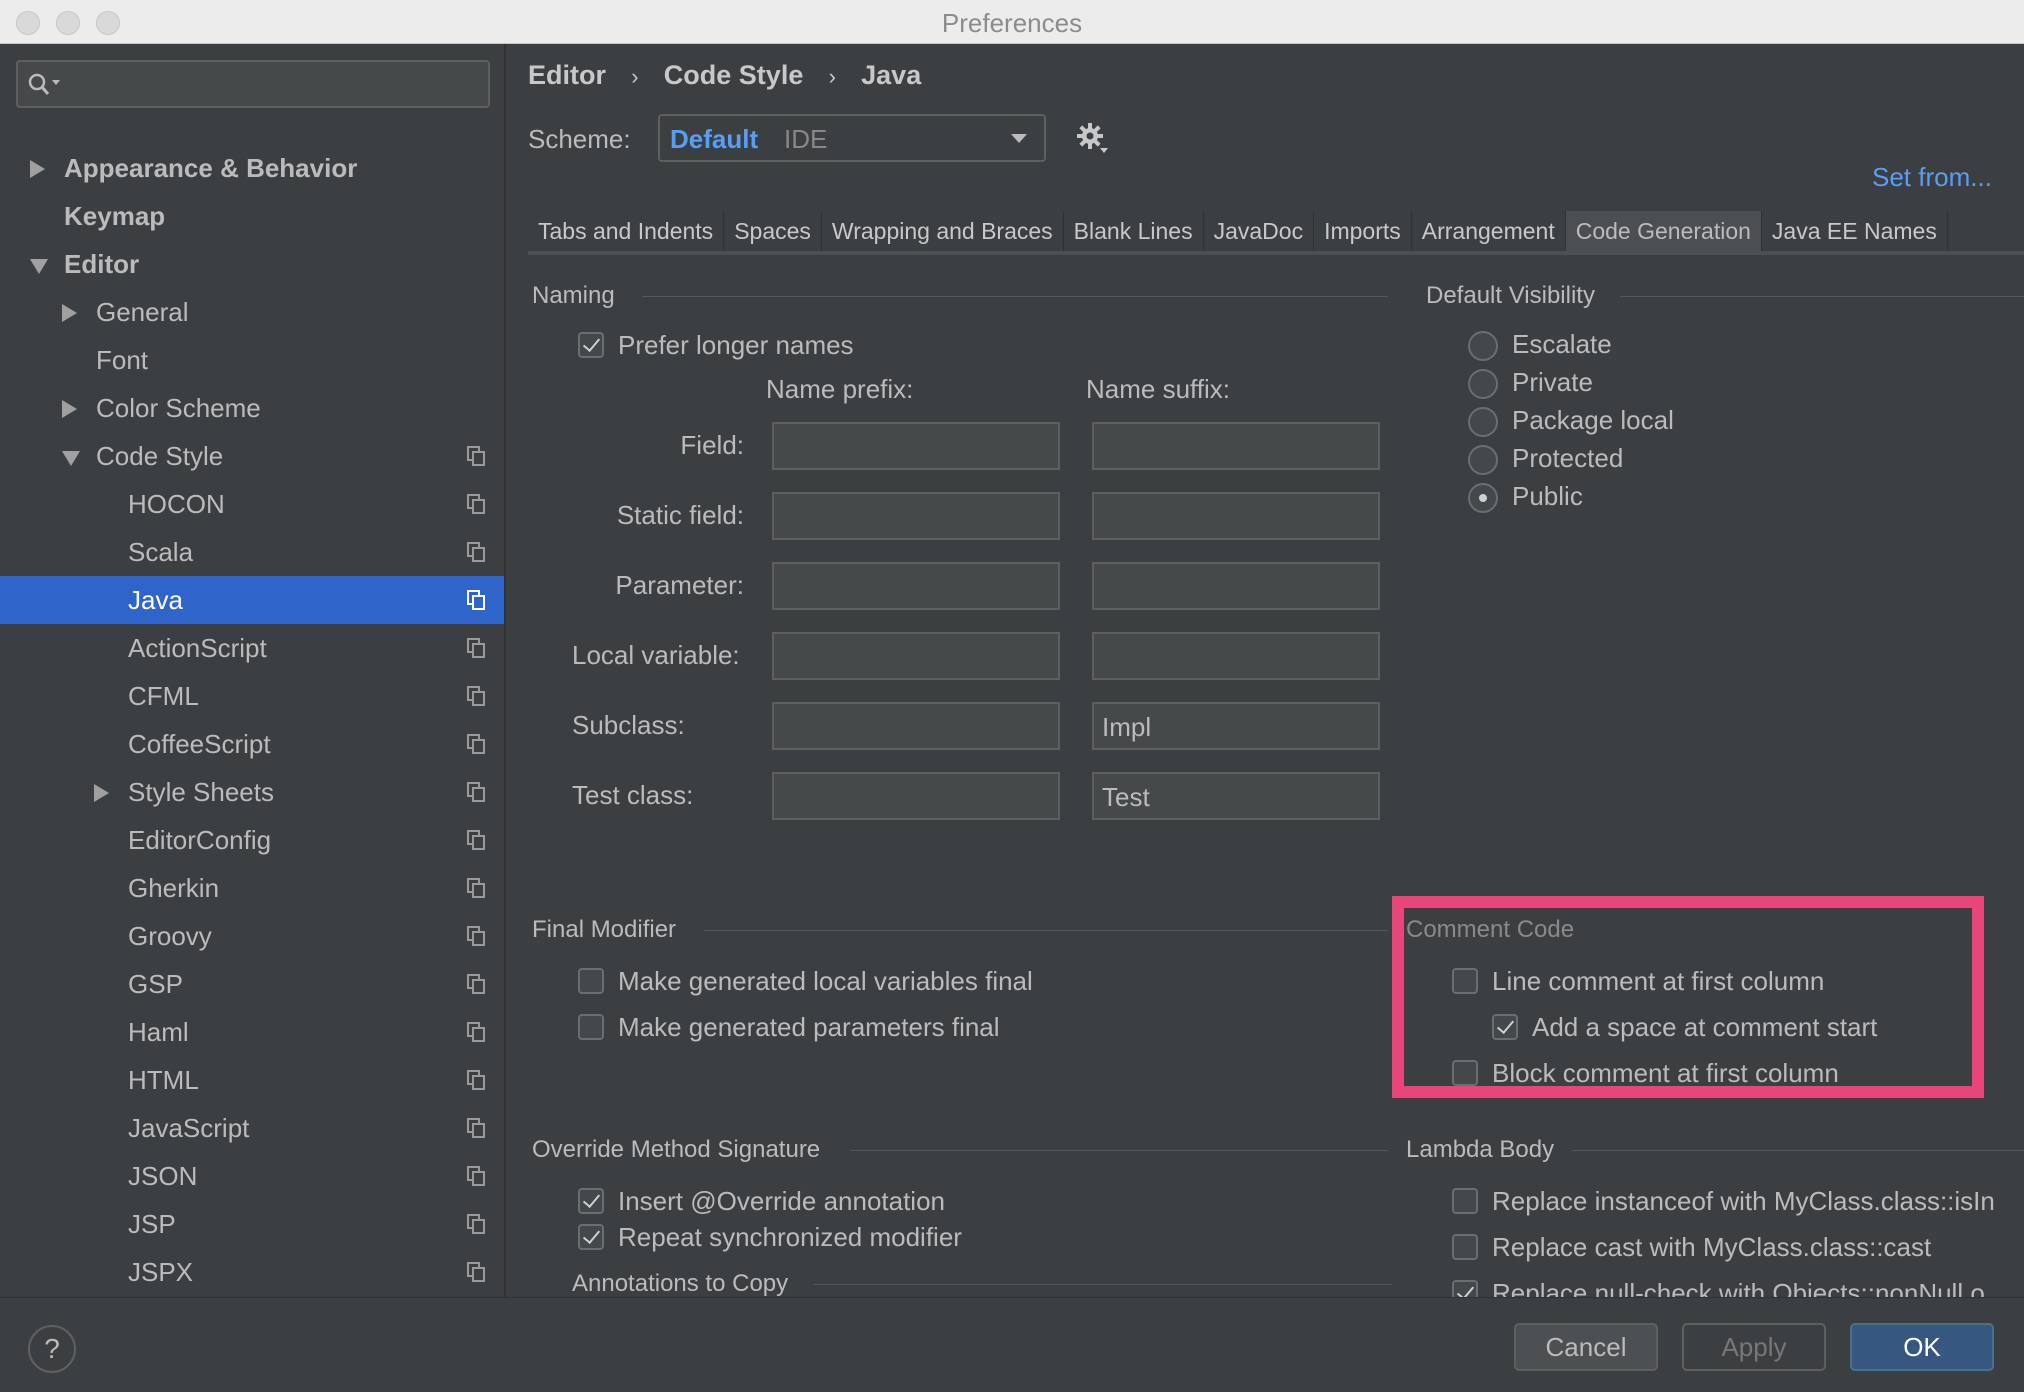 The width and height of the screenshot is (2024, 1392). What do you see at coordinates (252, 600) in the screenshot?
I see `sidebar-item-java: Java` at bounding box center [252, 600].